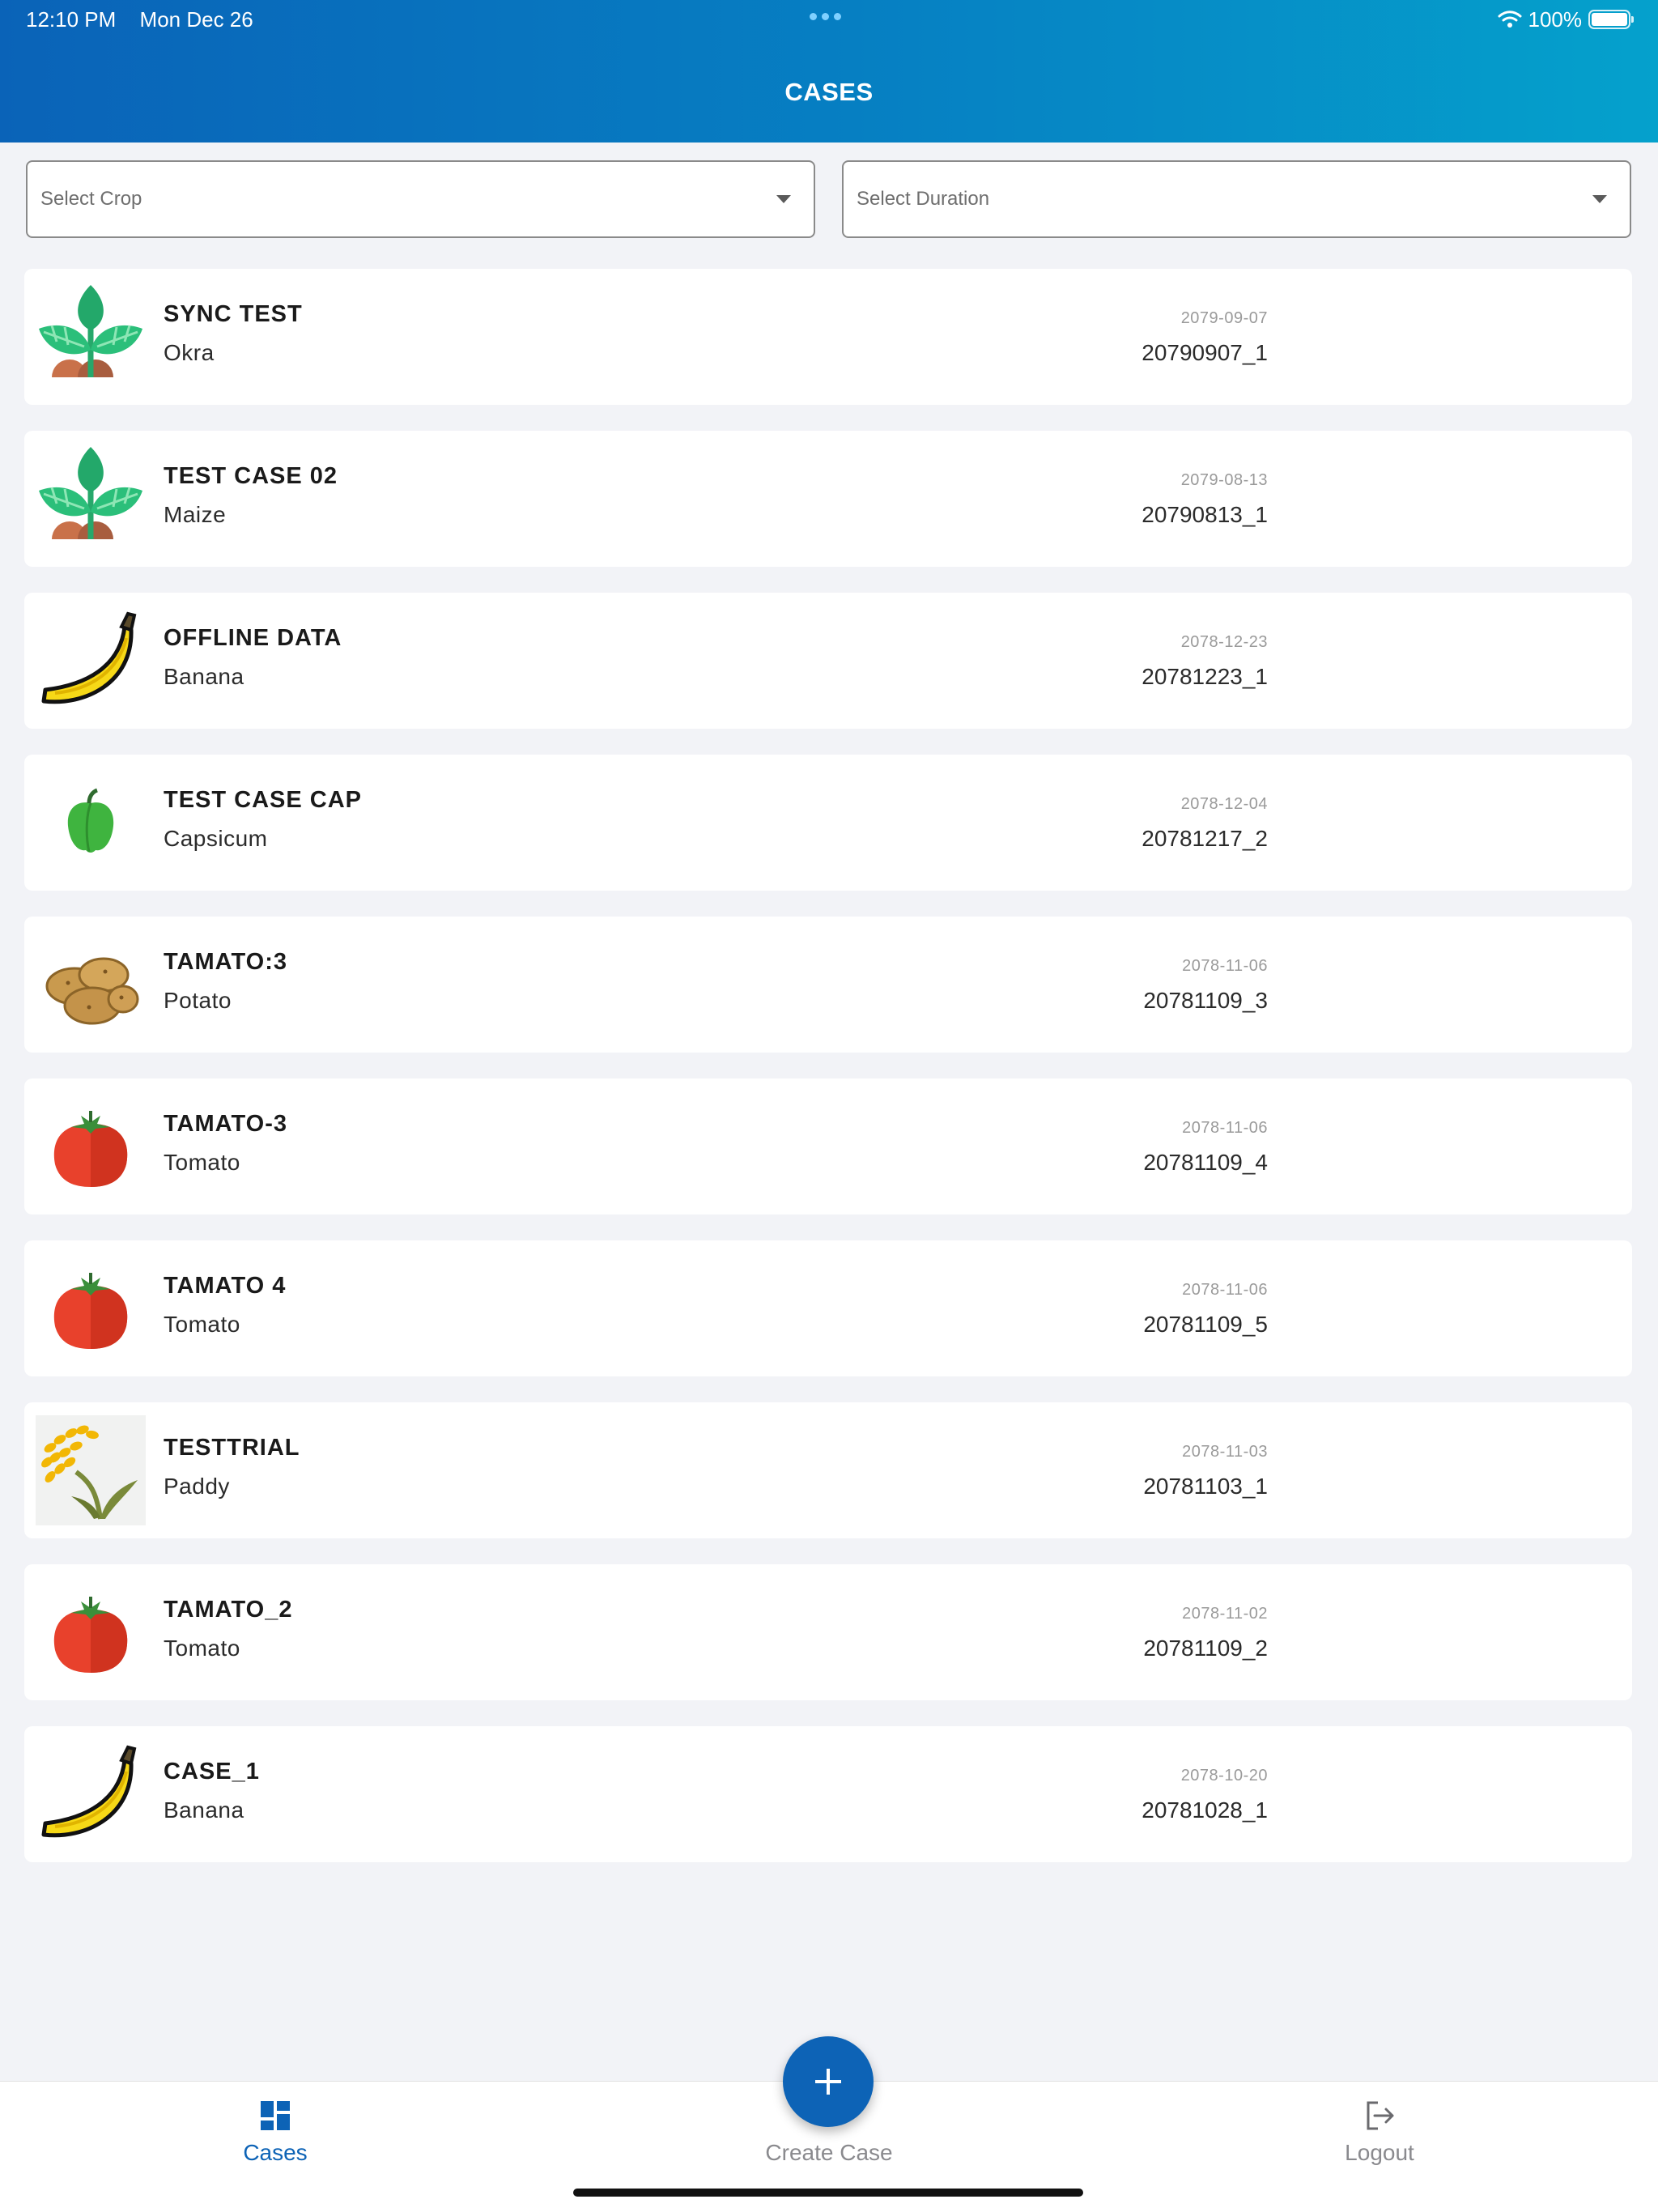  Describe the element at coordinates (1236, 199) in the screenshot. I see `select-duration-dropdown: Select Duration` at that location.